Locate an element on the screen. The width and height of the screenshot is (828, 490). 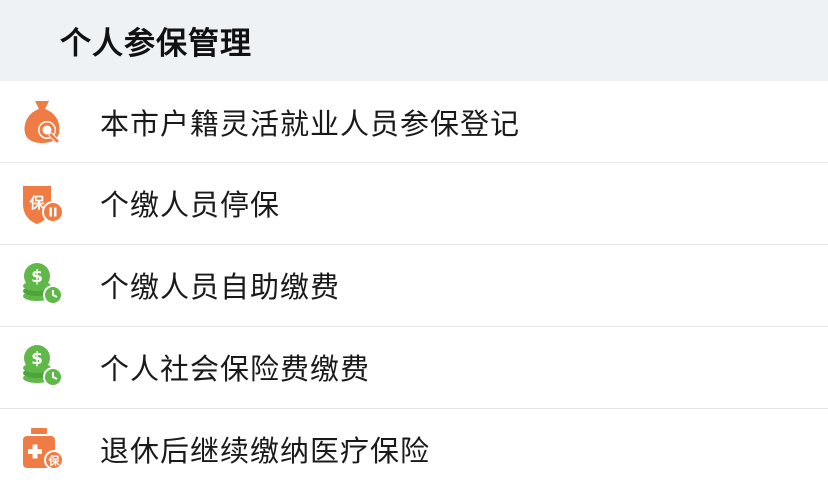
svg-text: 保 is located at coordinates (54, 461).